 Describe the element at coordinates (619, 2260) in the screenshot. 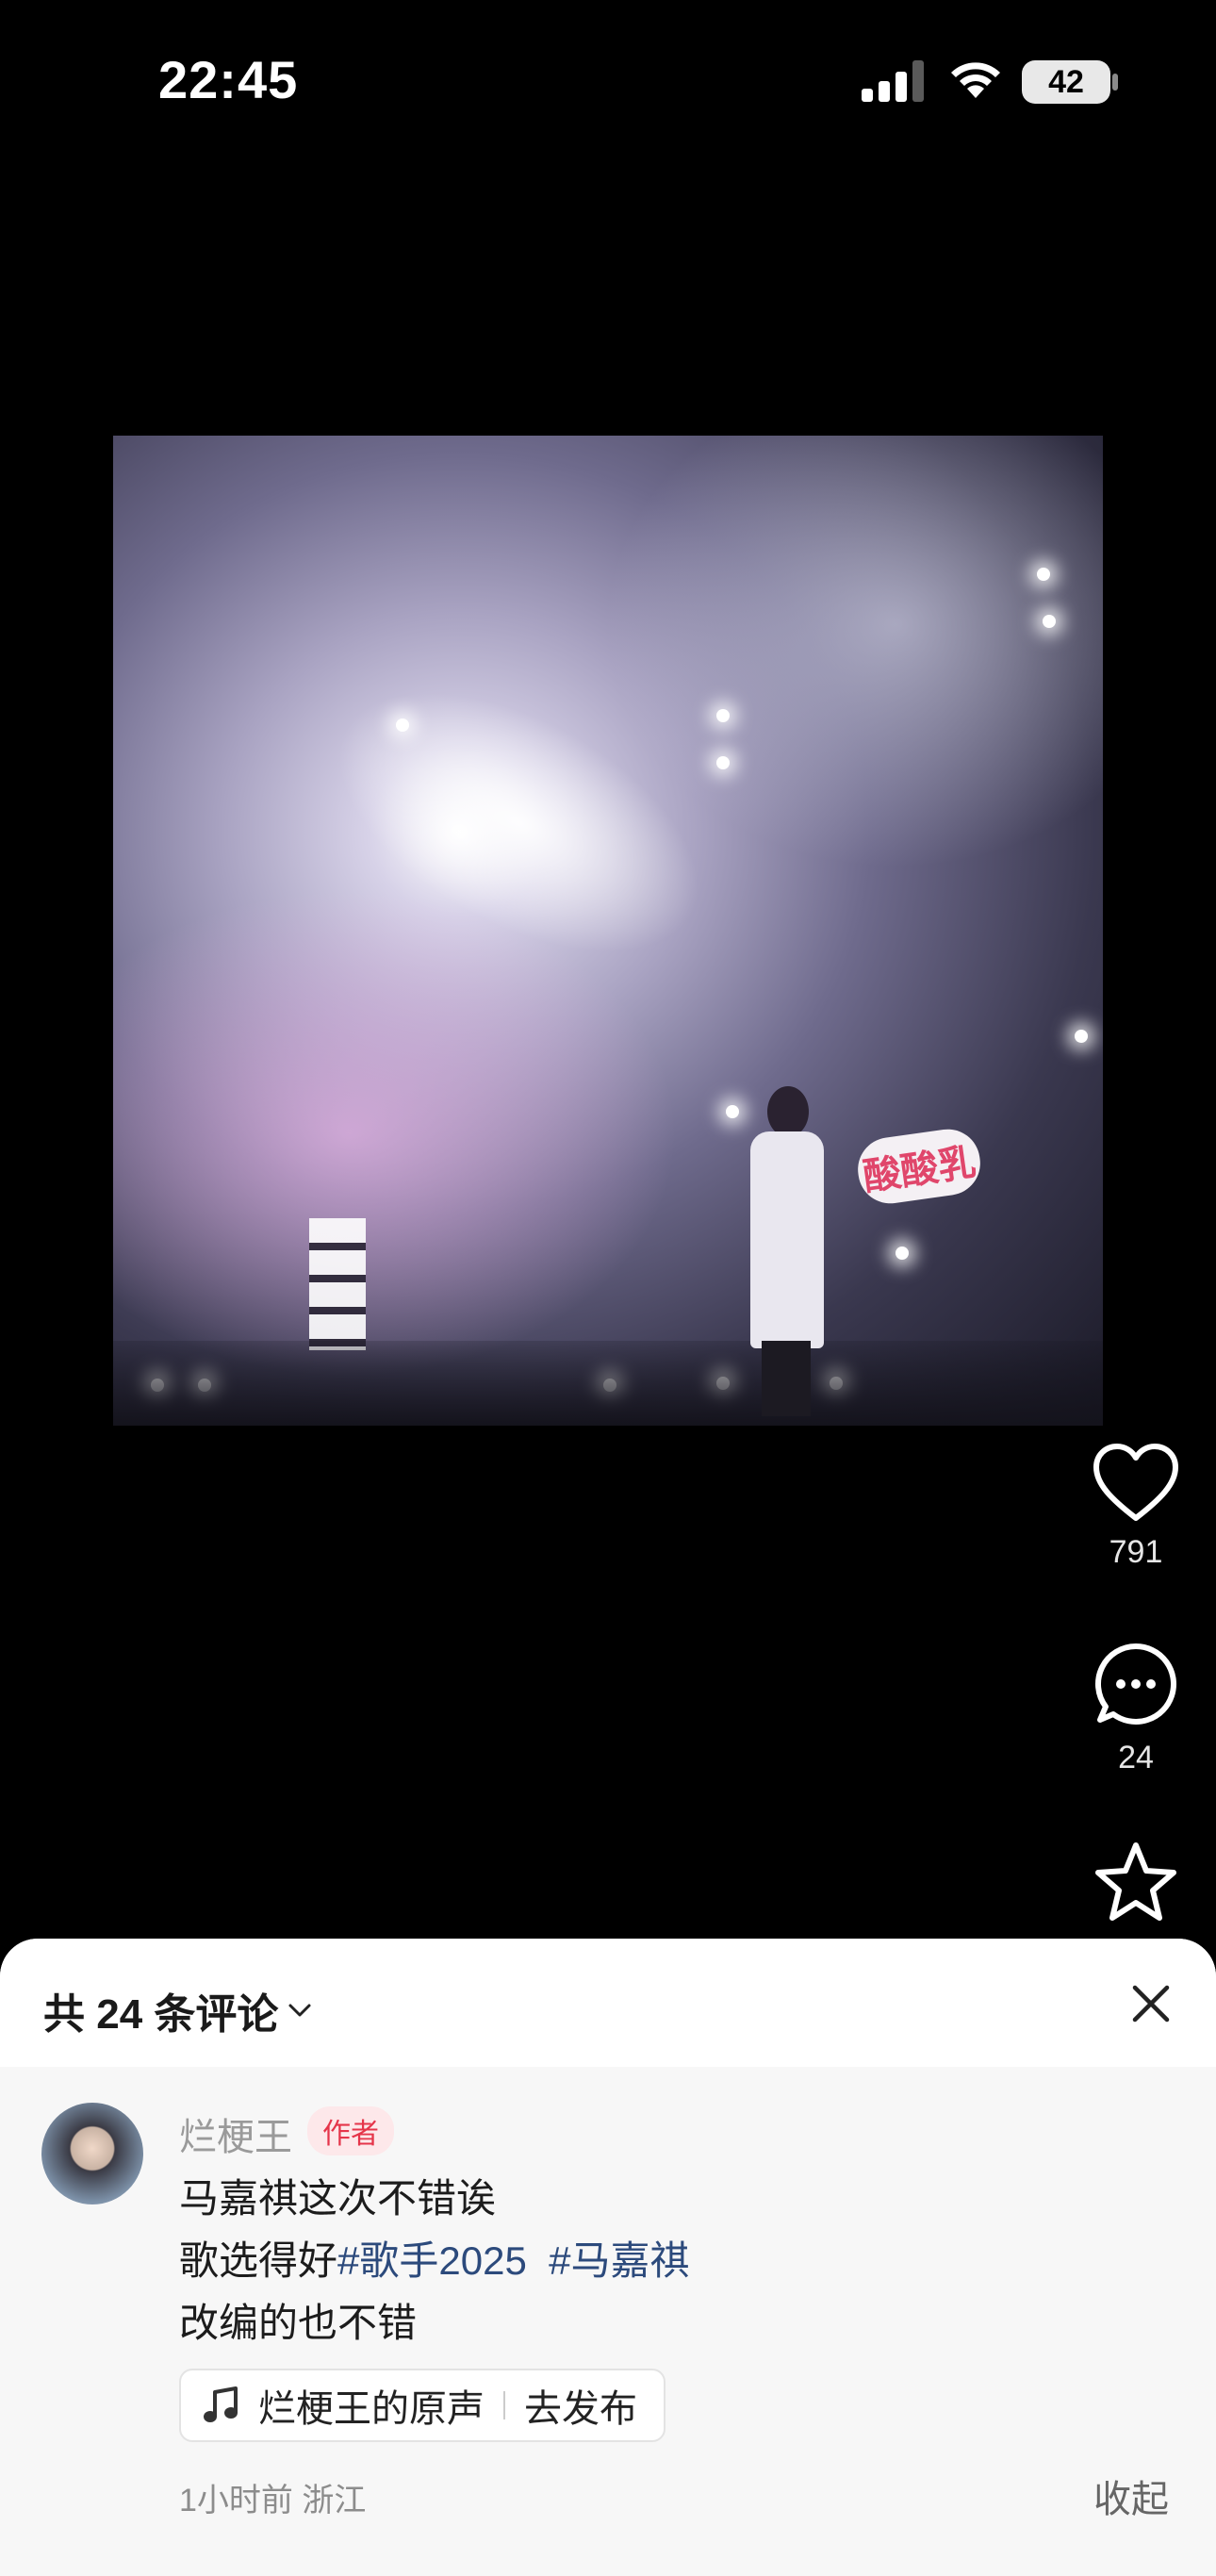

I see `hashtag-ma-jiaqi: #马嘉祺` at that location.